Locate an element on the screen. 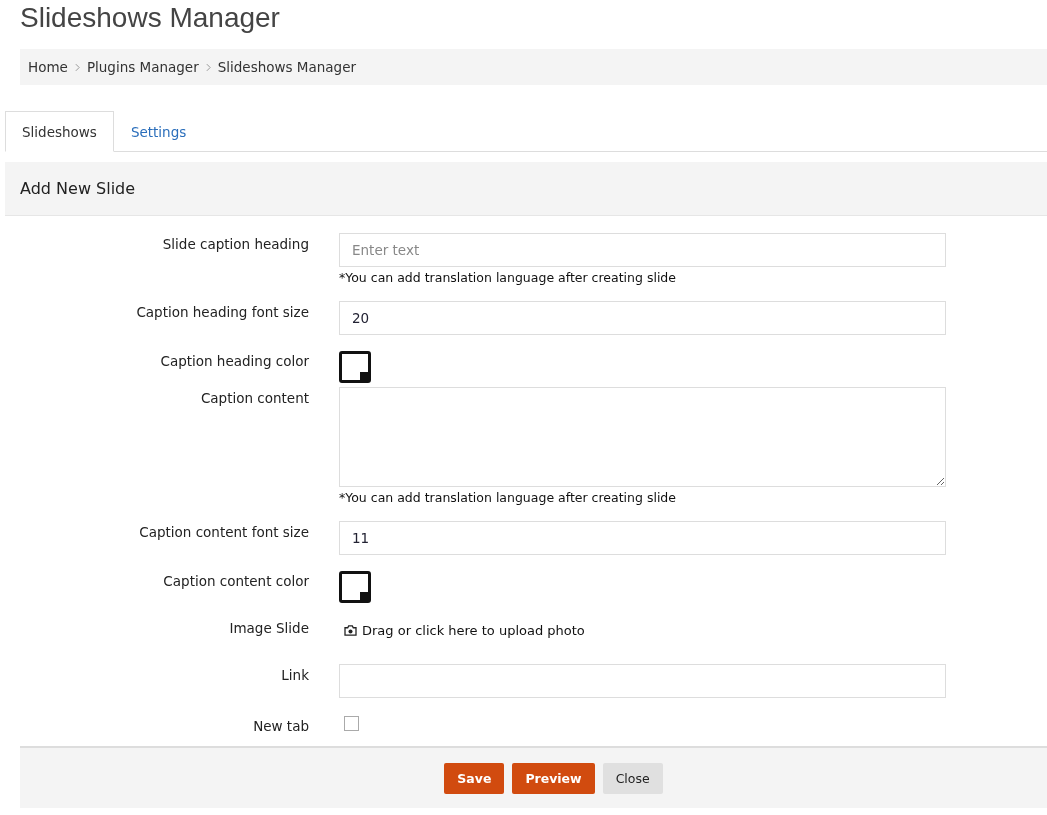  field-label: Link is located at coordinates (294, 675).